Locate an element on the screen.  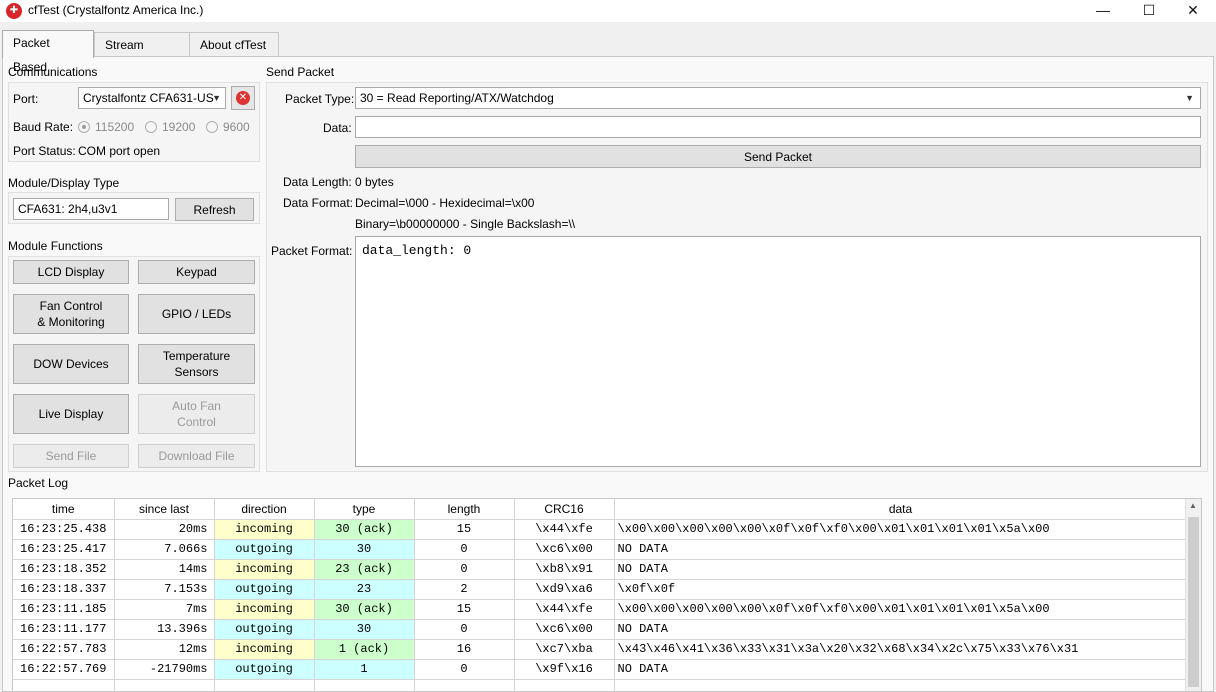
baud-115200-label: 115200 is located at coordinates (115, 127).